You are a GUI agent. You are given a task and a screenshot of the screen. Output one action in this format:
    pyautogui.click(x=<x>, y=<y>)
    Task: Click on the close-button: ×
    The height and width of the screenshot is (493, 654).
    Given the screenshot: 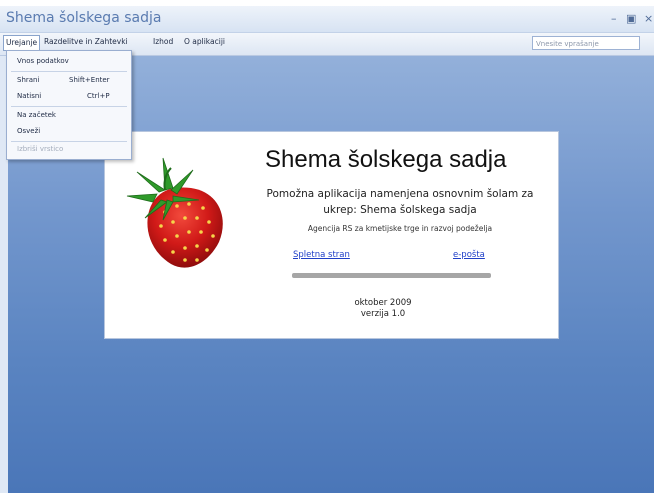 What is the action you would take?
    pyautogui.click(x=648, y=18)
    